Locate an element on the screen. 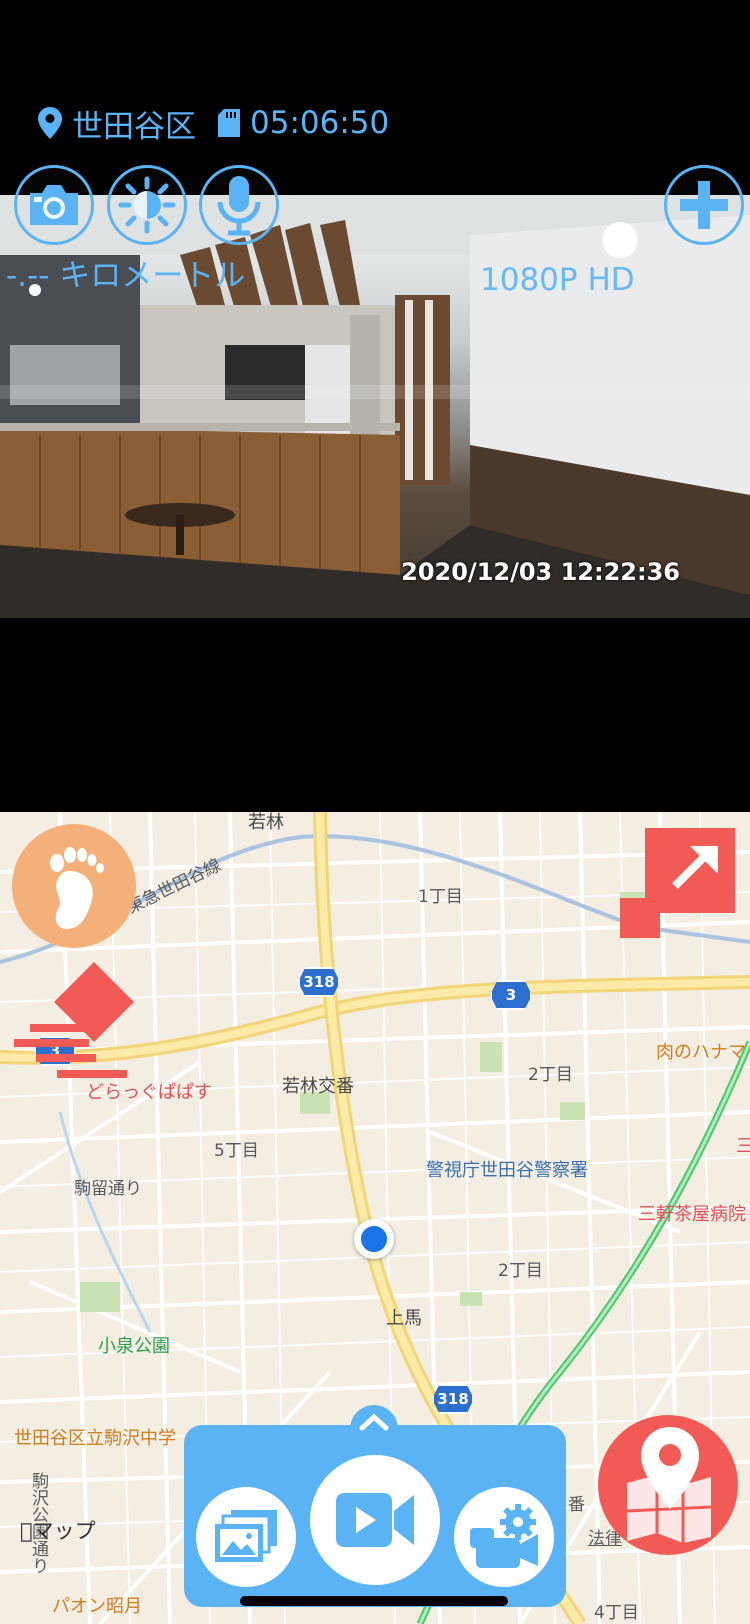 The width and height of the screenshot is (750, 1624). brightness-button is located at coordinates (147, 205).